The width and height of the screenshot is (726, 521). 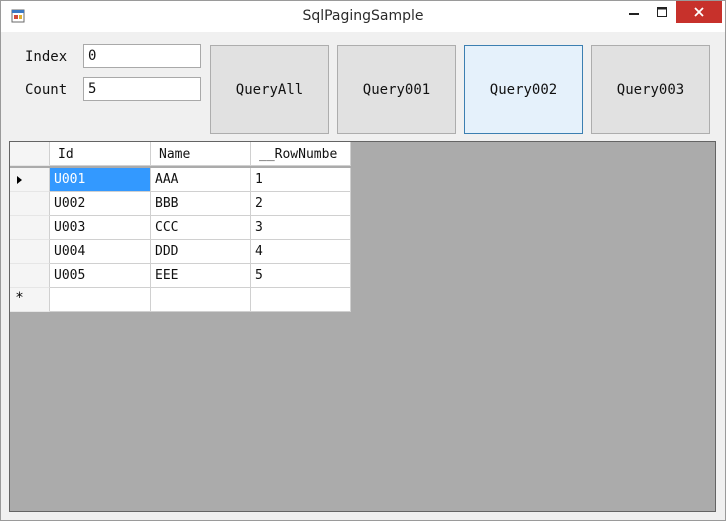 I want to click on query002-button: Query002, so click(x=523, y=89).